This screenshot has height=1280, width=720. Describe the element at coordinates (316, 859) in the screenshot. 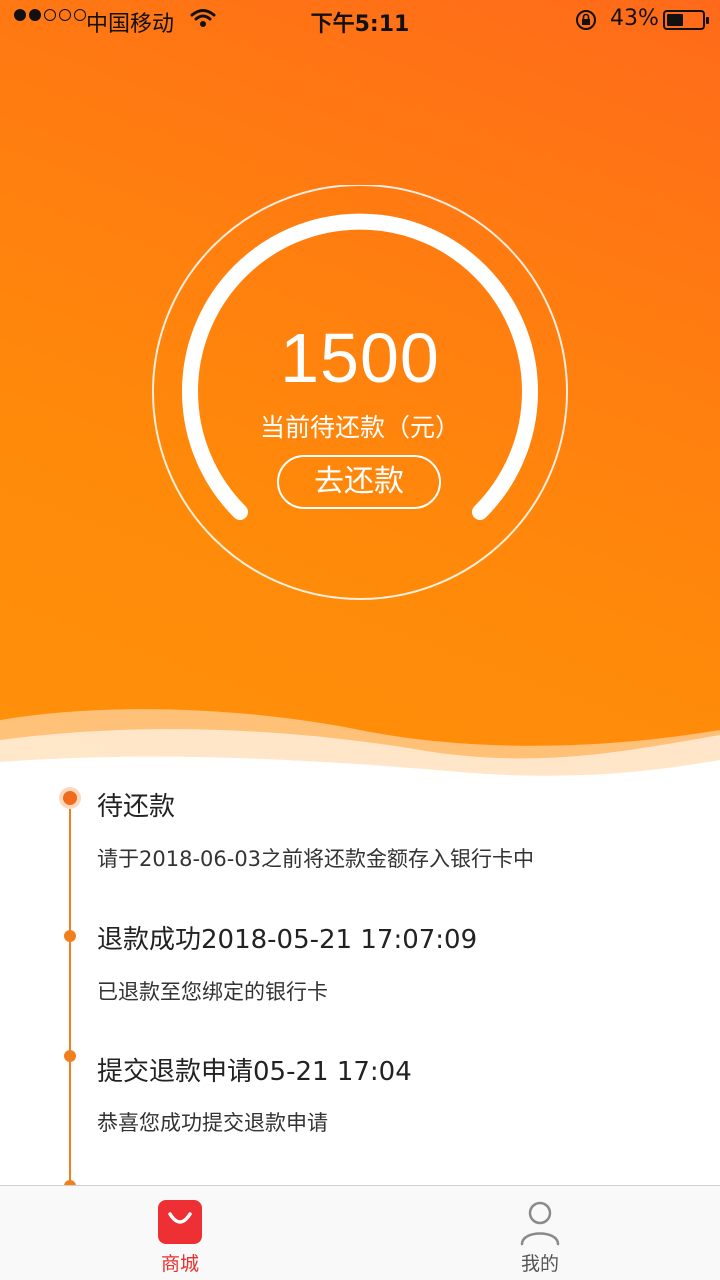

I see `timeline-desc: 请于2018-06-03之前将还款金额存入银行卡中` at that location.